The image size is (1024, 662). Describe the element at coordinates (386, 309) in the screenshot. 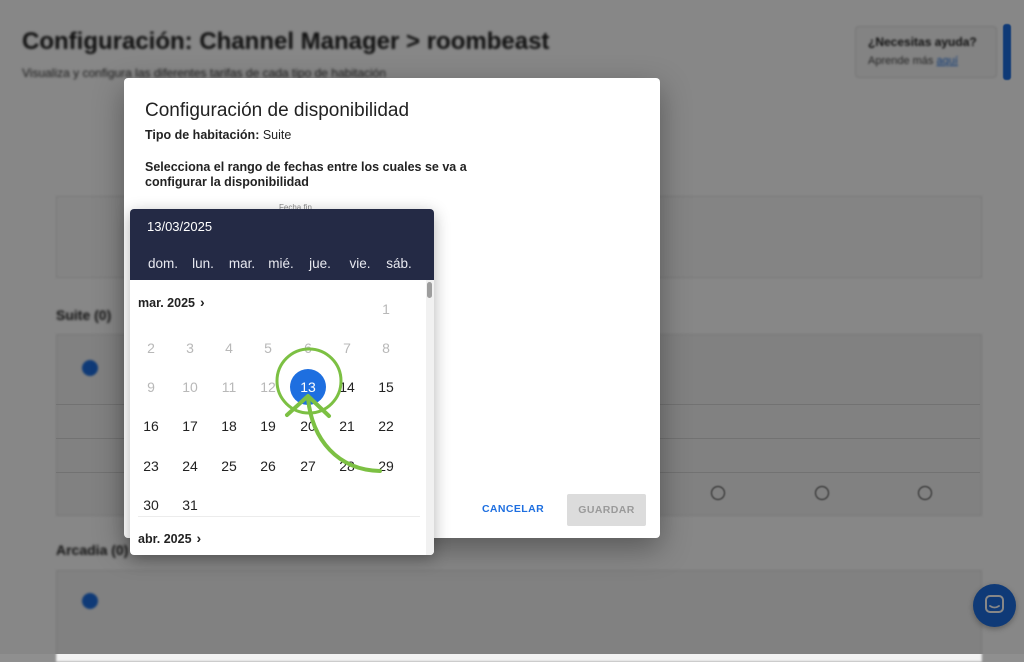

I see `calendar-day: 1` at that location.